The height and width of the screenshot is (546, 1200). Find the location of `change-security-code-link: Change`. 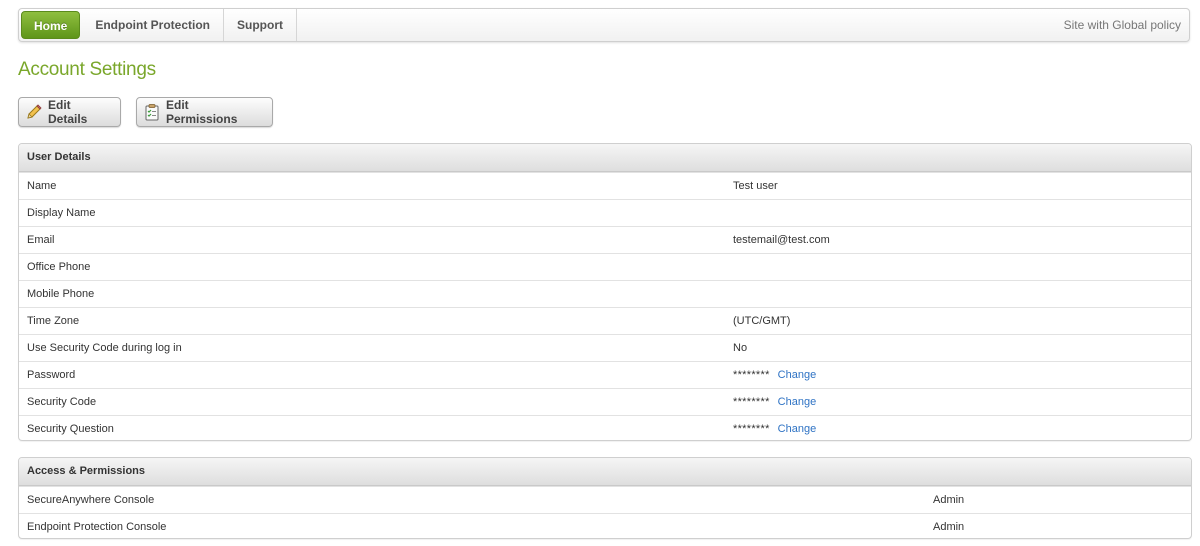

change-security-code-link: Change is located at coordinates (797, 402).